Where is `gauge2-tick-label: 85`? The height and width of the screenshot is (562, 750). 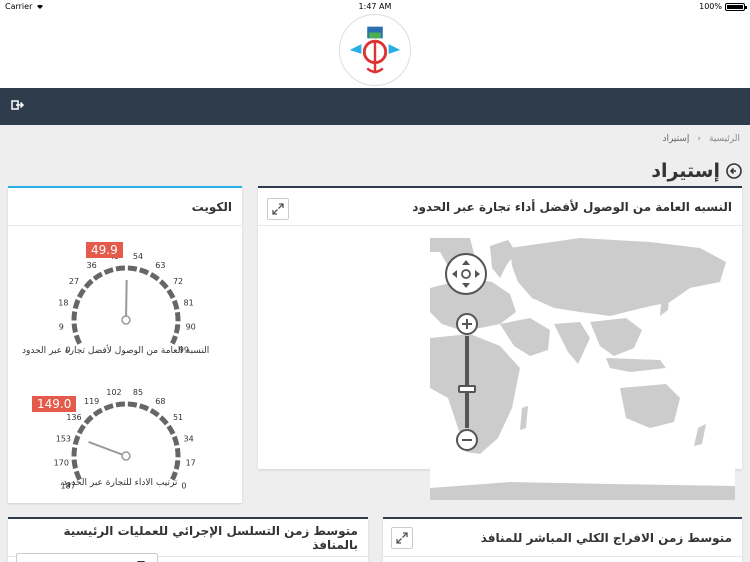 gauge2-tick-label: 85 is located at coordinates (138, 392).